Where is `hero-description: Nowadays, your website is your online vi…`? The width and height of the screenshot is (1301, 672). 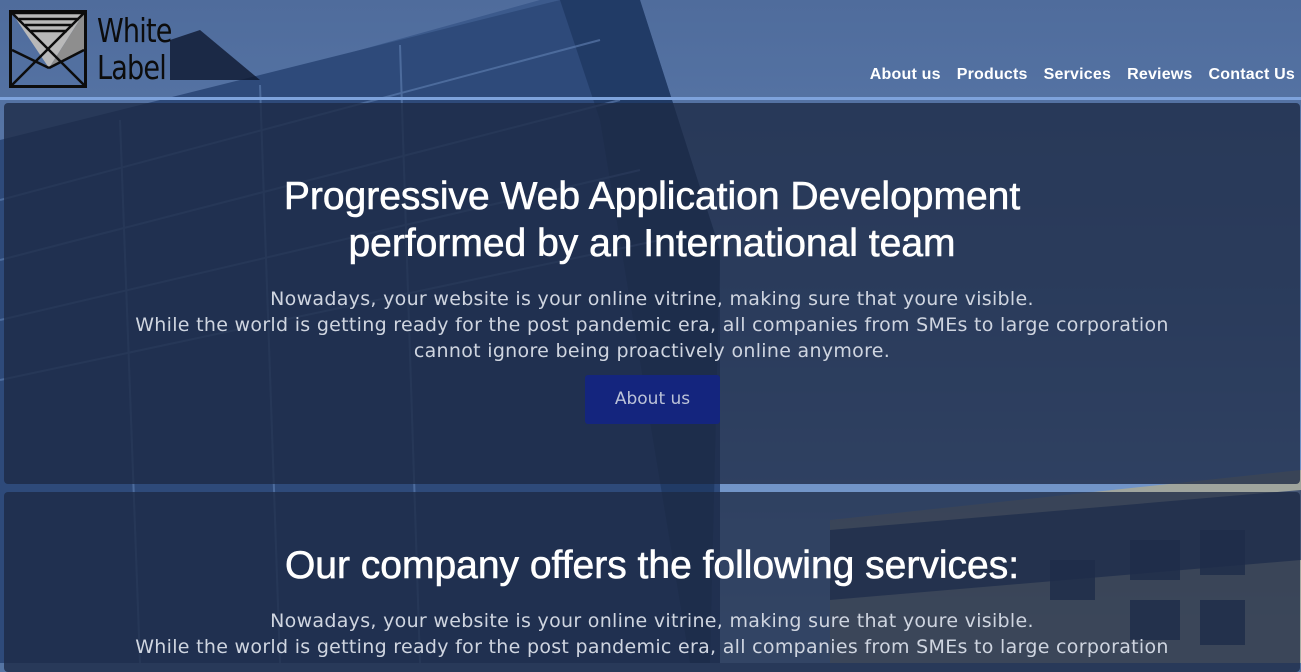 hero-description: Nowadays, your website is your online vi… is located at coordinates (652, 325).